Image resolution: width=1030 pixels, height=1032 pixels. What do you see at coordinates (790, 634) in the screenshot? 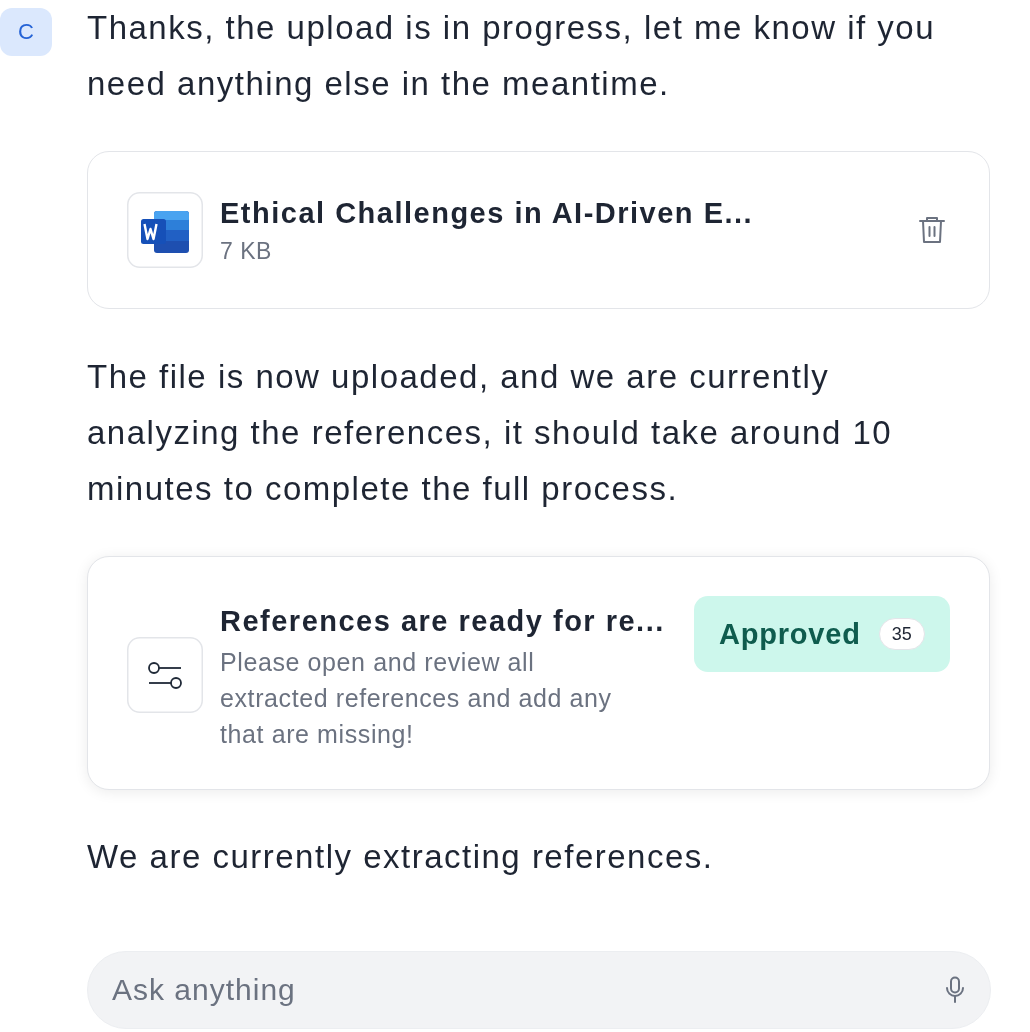
I see `status-label: Approved` at bounding box center [790, 634].